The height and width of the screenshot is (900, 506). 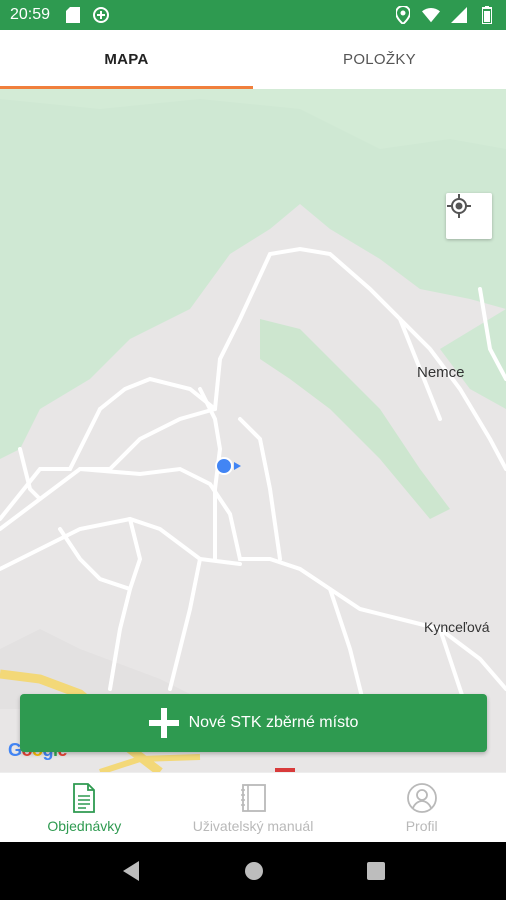 What do you see at coordinates (421, 825) in the screenshot?
I see `nav-profil-label: Profil` at bounding box center [421, 825].